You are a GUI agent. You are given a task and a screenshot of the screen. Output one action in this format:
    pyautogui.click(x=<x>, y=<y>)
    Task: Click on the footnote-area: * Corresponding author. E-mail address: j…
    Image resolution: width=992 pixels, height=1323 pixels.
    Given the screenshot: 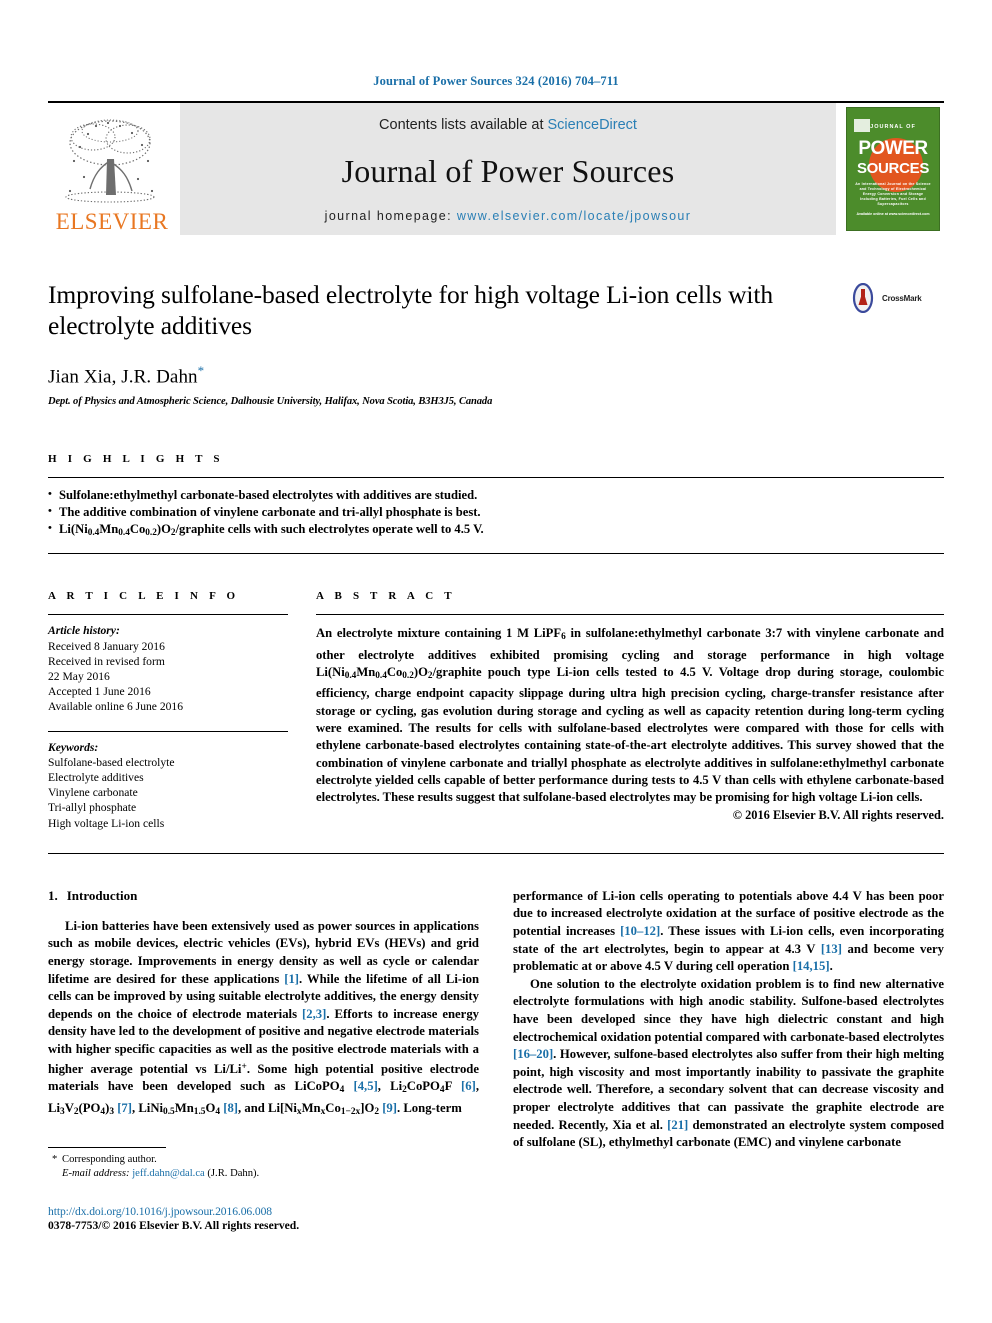 What is the action you would take?
    pyautogui.click(x=263, y=1164)
    